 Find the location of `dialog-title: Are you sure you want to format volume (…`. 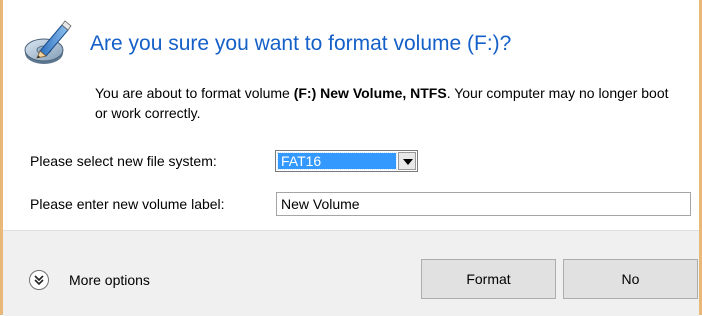

dialog-title: Are you sure you want to format volume (… is located at coordinates (301, 43).